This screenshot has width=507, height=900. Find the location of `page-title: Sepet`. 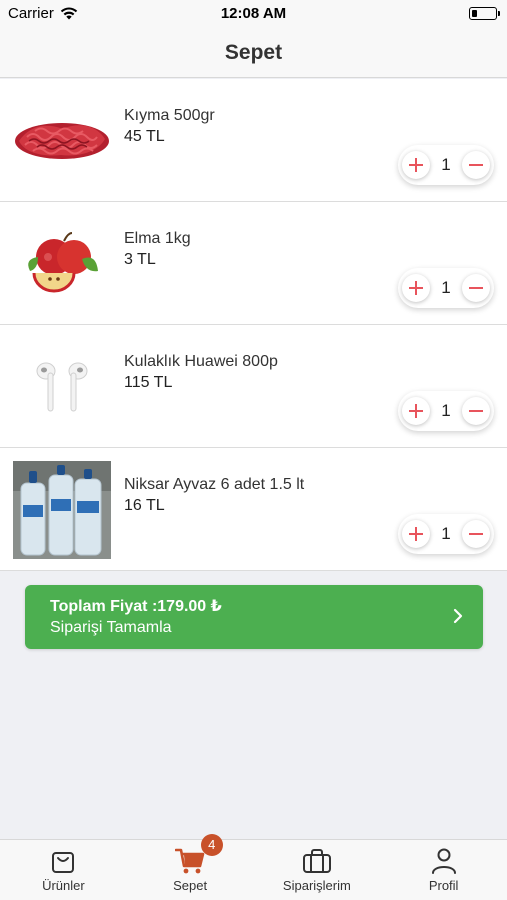

page-title: Sepet is located at coordinates (253, 52).